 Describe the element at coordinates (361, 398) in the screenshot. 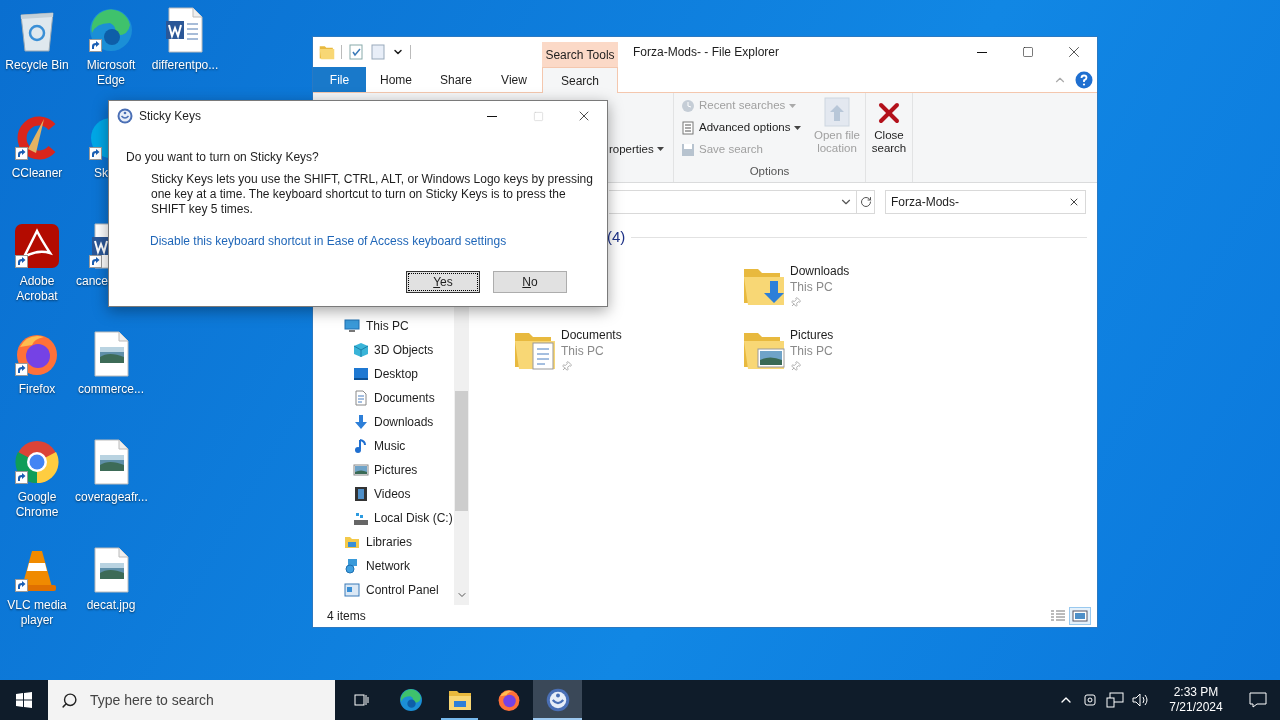

I see `document-icon` at that location.